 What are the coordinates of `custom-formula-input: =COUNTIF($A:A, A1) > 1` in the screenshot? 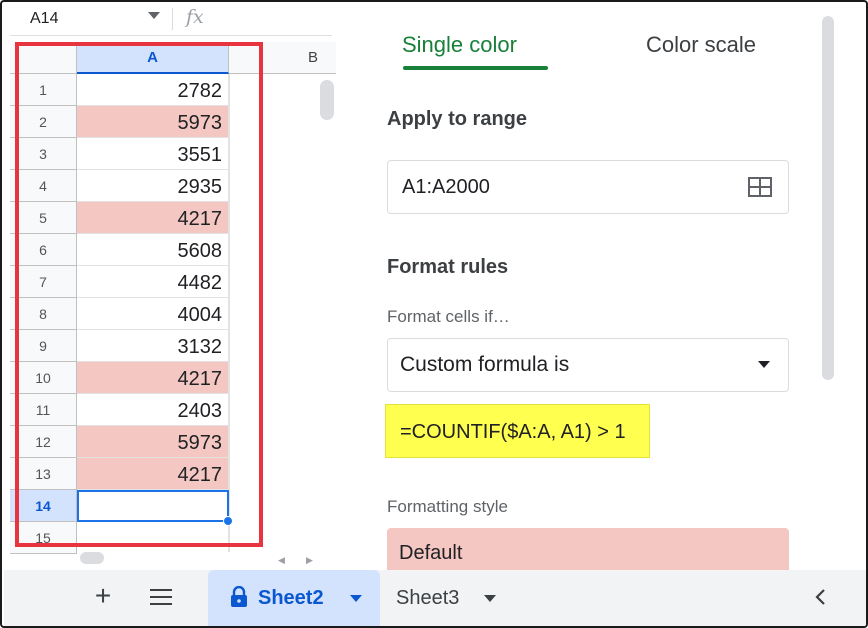 It's located at (517, 431).